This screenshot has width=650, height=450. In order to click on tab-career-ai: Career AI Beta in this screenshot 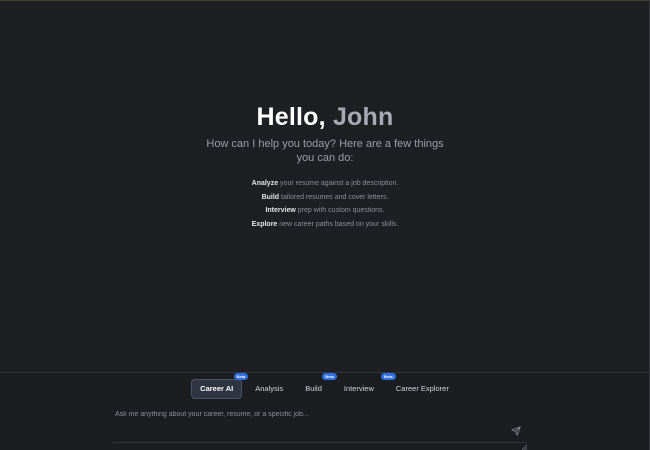, I will do `click(220, 386)`.